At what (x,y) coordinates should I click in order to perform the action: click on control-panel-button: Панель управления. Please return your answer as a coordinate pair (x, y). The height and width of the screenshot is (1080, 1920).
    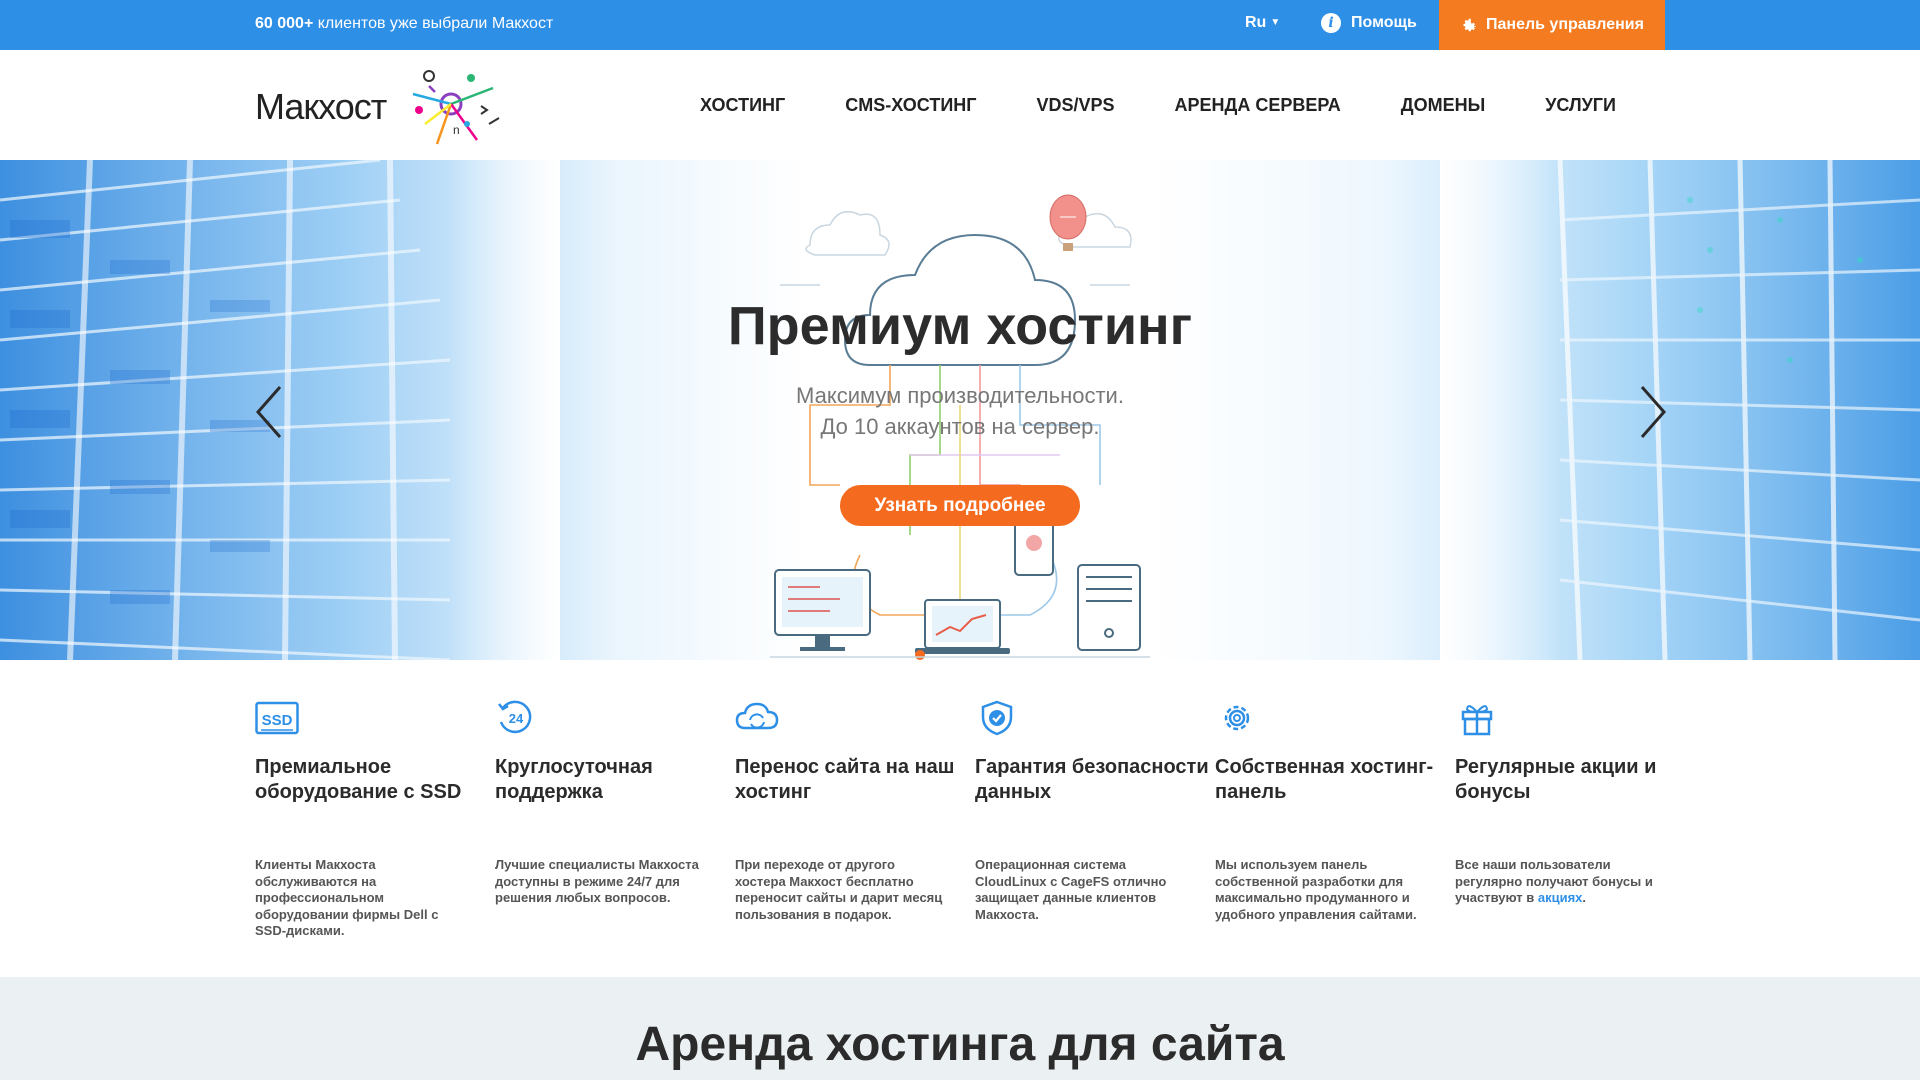
    Looking at the image, I should click on (1552, 25).